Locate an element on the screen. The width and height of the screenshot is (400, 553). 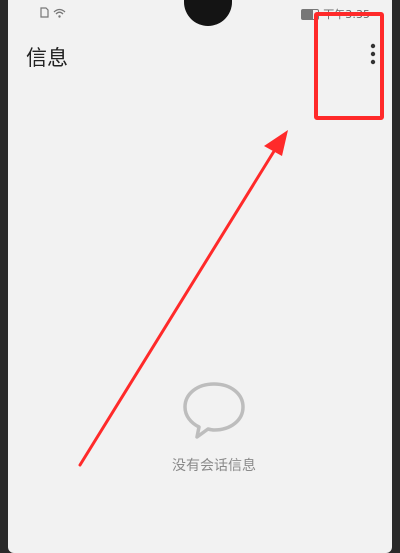
more-options-button is located at coordinates (373, 54).